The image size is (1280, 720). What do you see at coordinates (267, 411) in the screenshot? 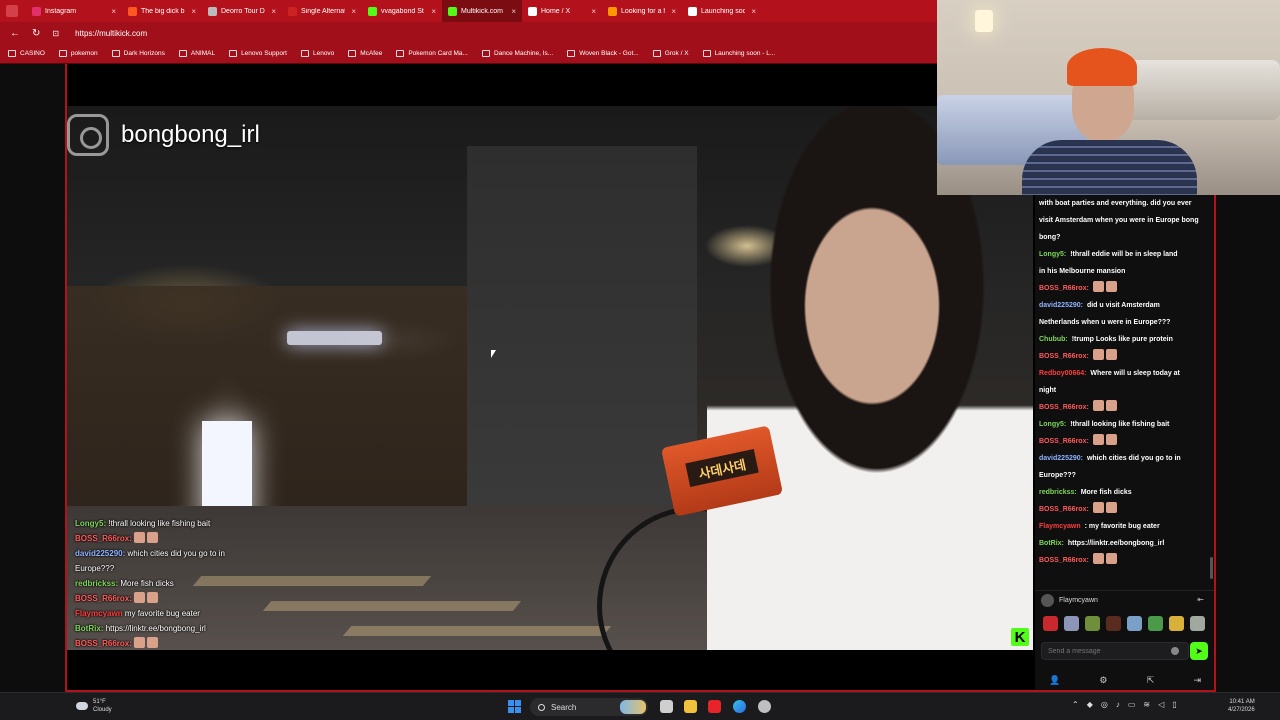
I see `building-left` at bounding box center [267, 411].